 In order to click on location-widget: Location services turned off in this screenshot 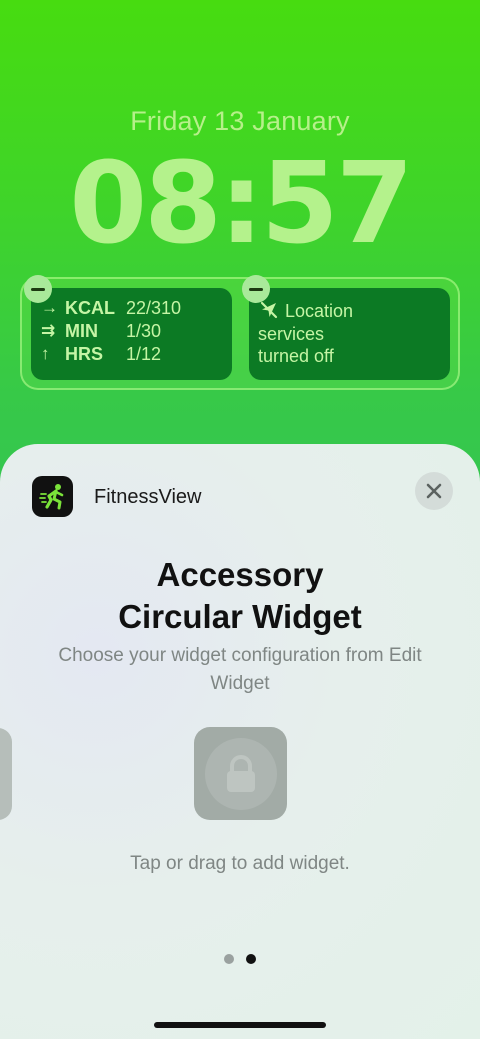, I will do `click(349, 334)`.